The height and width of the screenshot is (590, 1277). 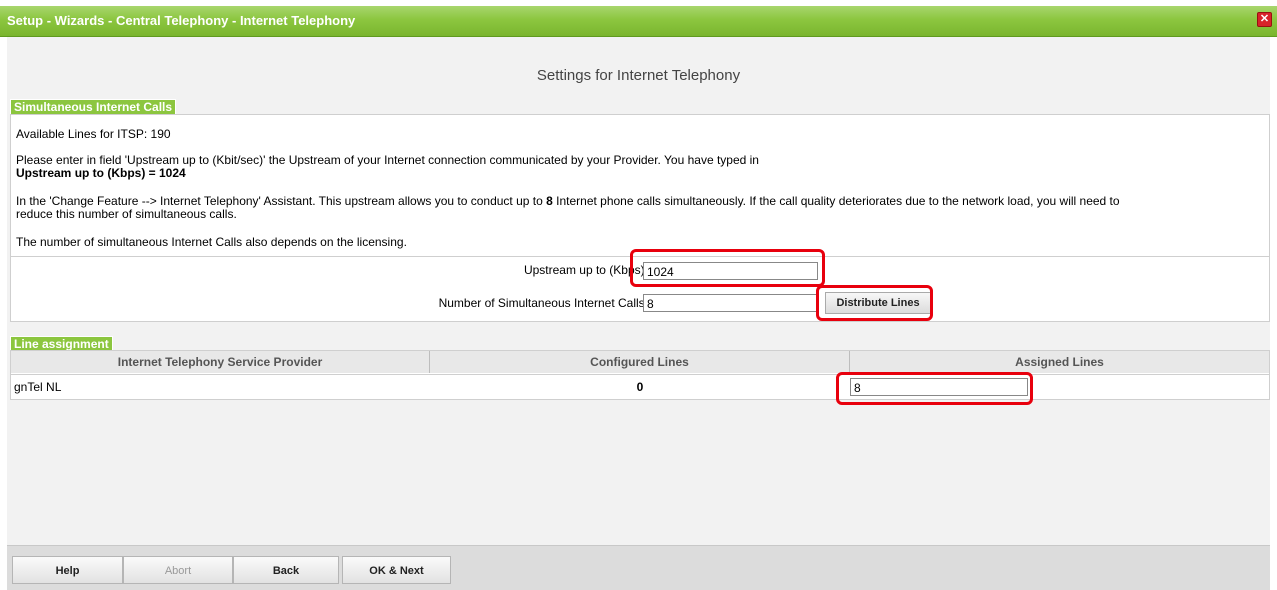 What do you see at coordinates (286, 570) in the screenshot?
I see `back-button: Back` at bounding box center [286, 570].